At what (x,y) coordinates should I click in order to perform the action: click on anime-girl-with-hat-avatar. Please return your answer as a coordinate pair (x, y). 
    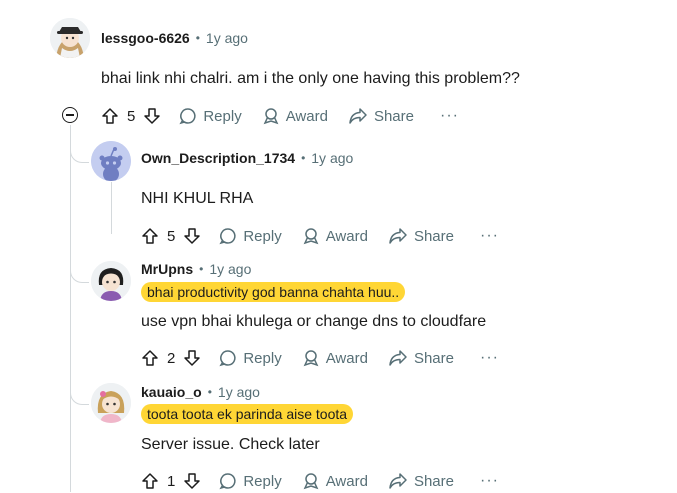
    Looking at the image, I should click on (70, 38).